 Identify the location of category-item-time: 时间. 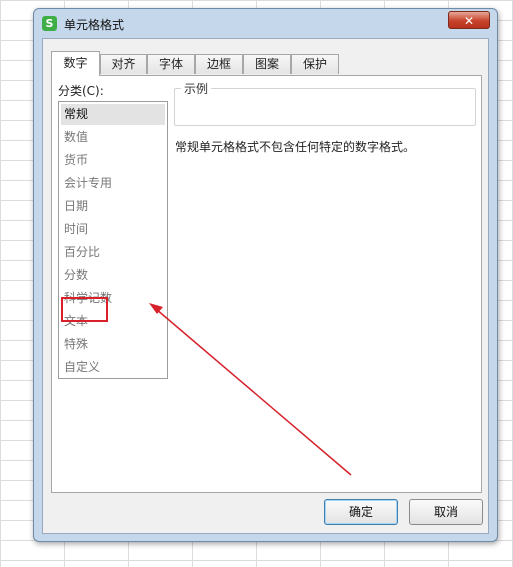
(113, 229).